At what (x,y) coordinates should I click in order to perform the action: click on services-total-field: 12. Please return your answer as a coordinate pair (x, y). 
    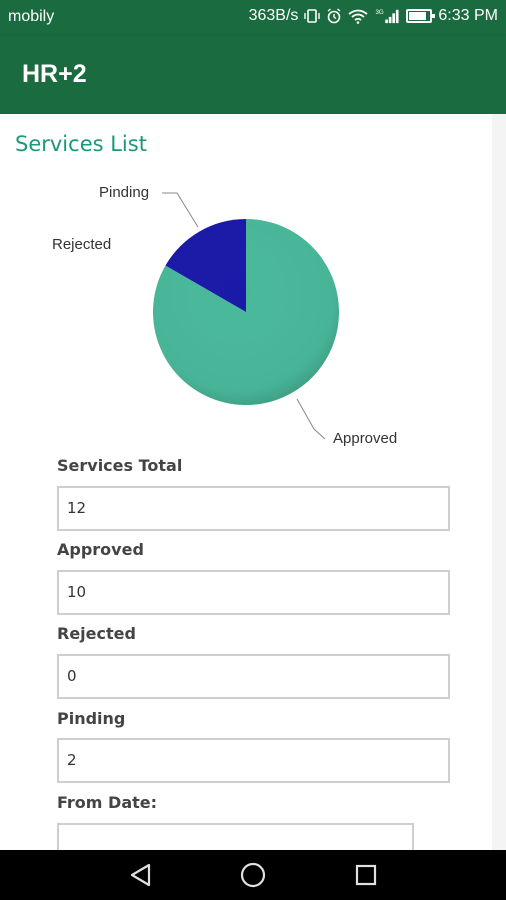
    Looking at the image, I should click on (253, 508).